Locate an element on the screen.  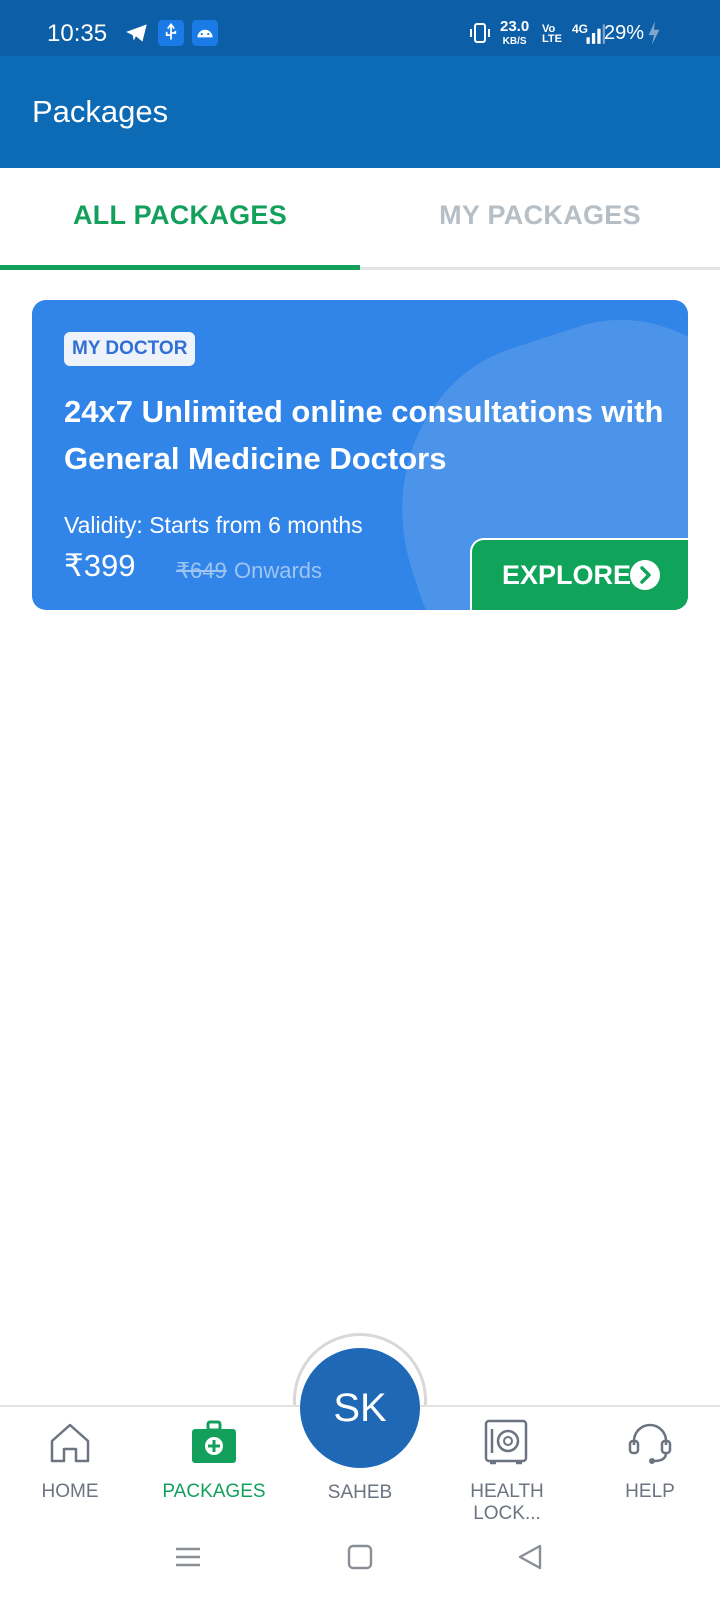
android-icon is located at coordinates (205, 33).